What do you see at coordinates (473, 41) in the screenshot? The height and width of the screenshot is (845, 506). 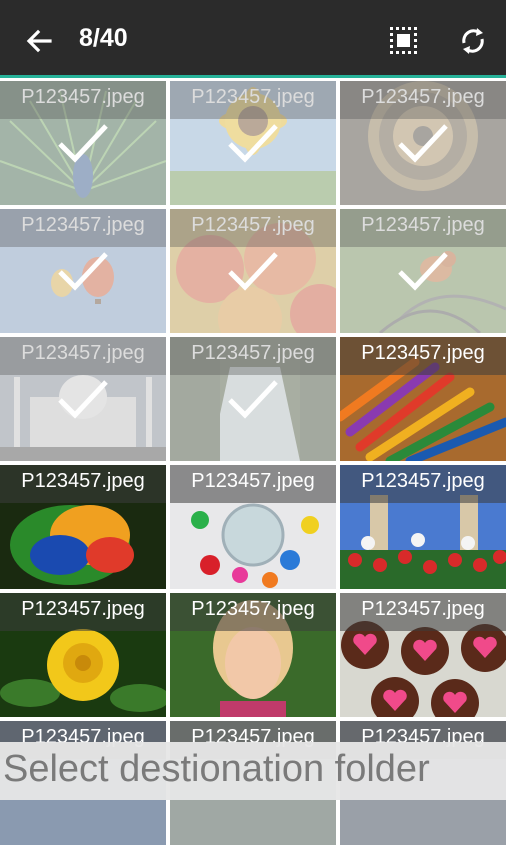 I see `rotate-icon` at bounding box center [473, 41].